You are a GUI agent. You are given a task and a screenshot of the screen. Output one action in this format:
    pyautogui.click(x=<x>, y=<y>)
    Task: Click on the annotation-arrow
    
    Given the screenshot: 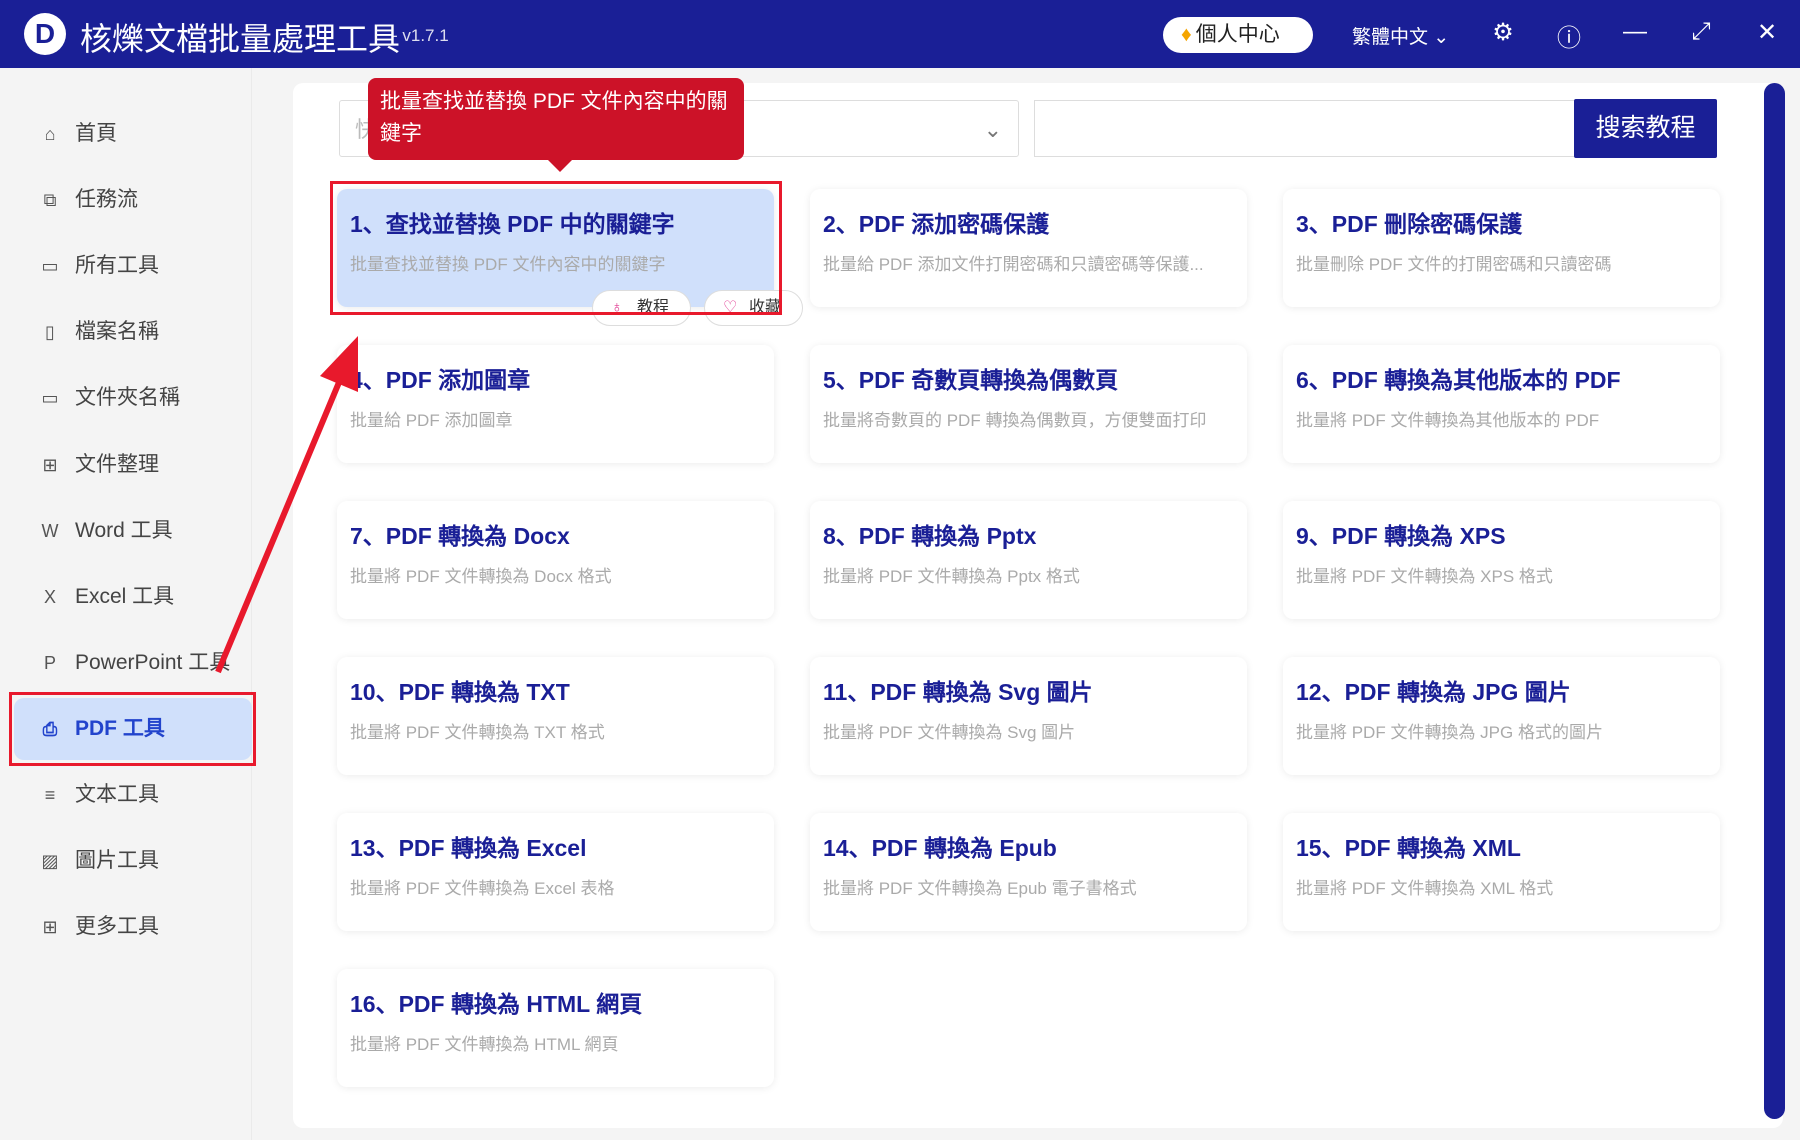 What is the action you would take?
    pyautogui.click(x=286, y=505)
    